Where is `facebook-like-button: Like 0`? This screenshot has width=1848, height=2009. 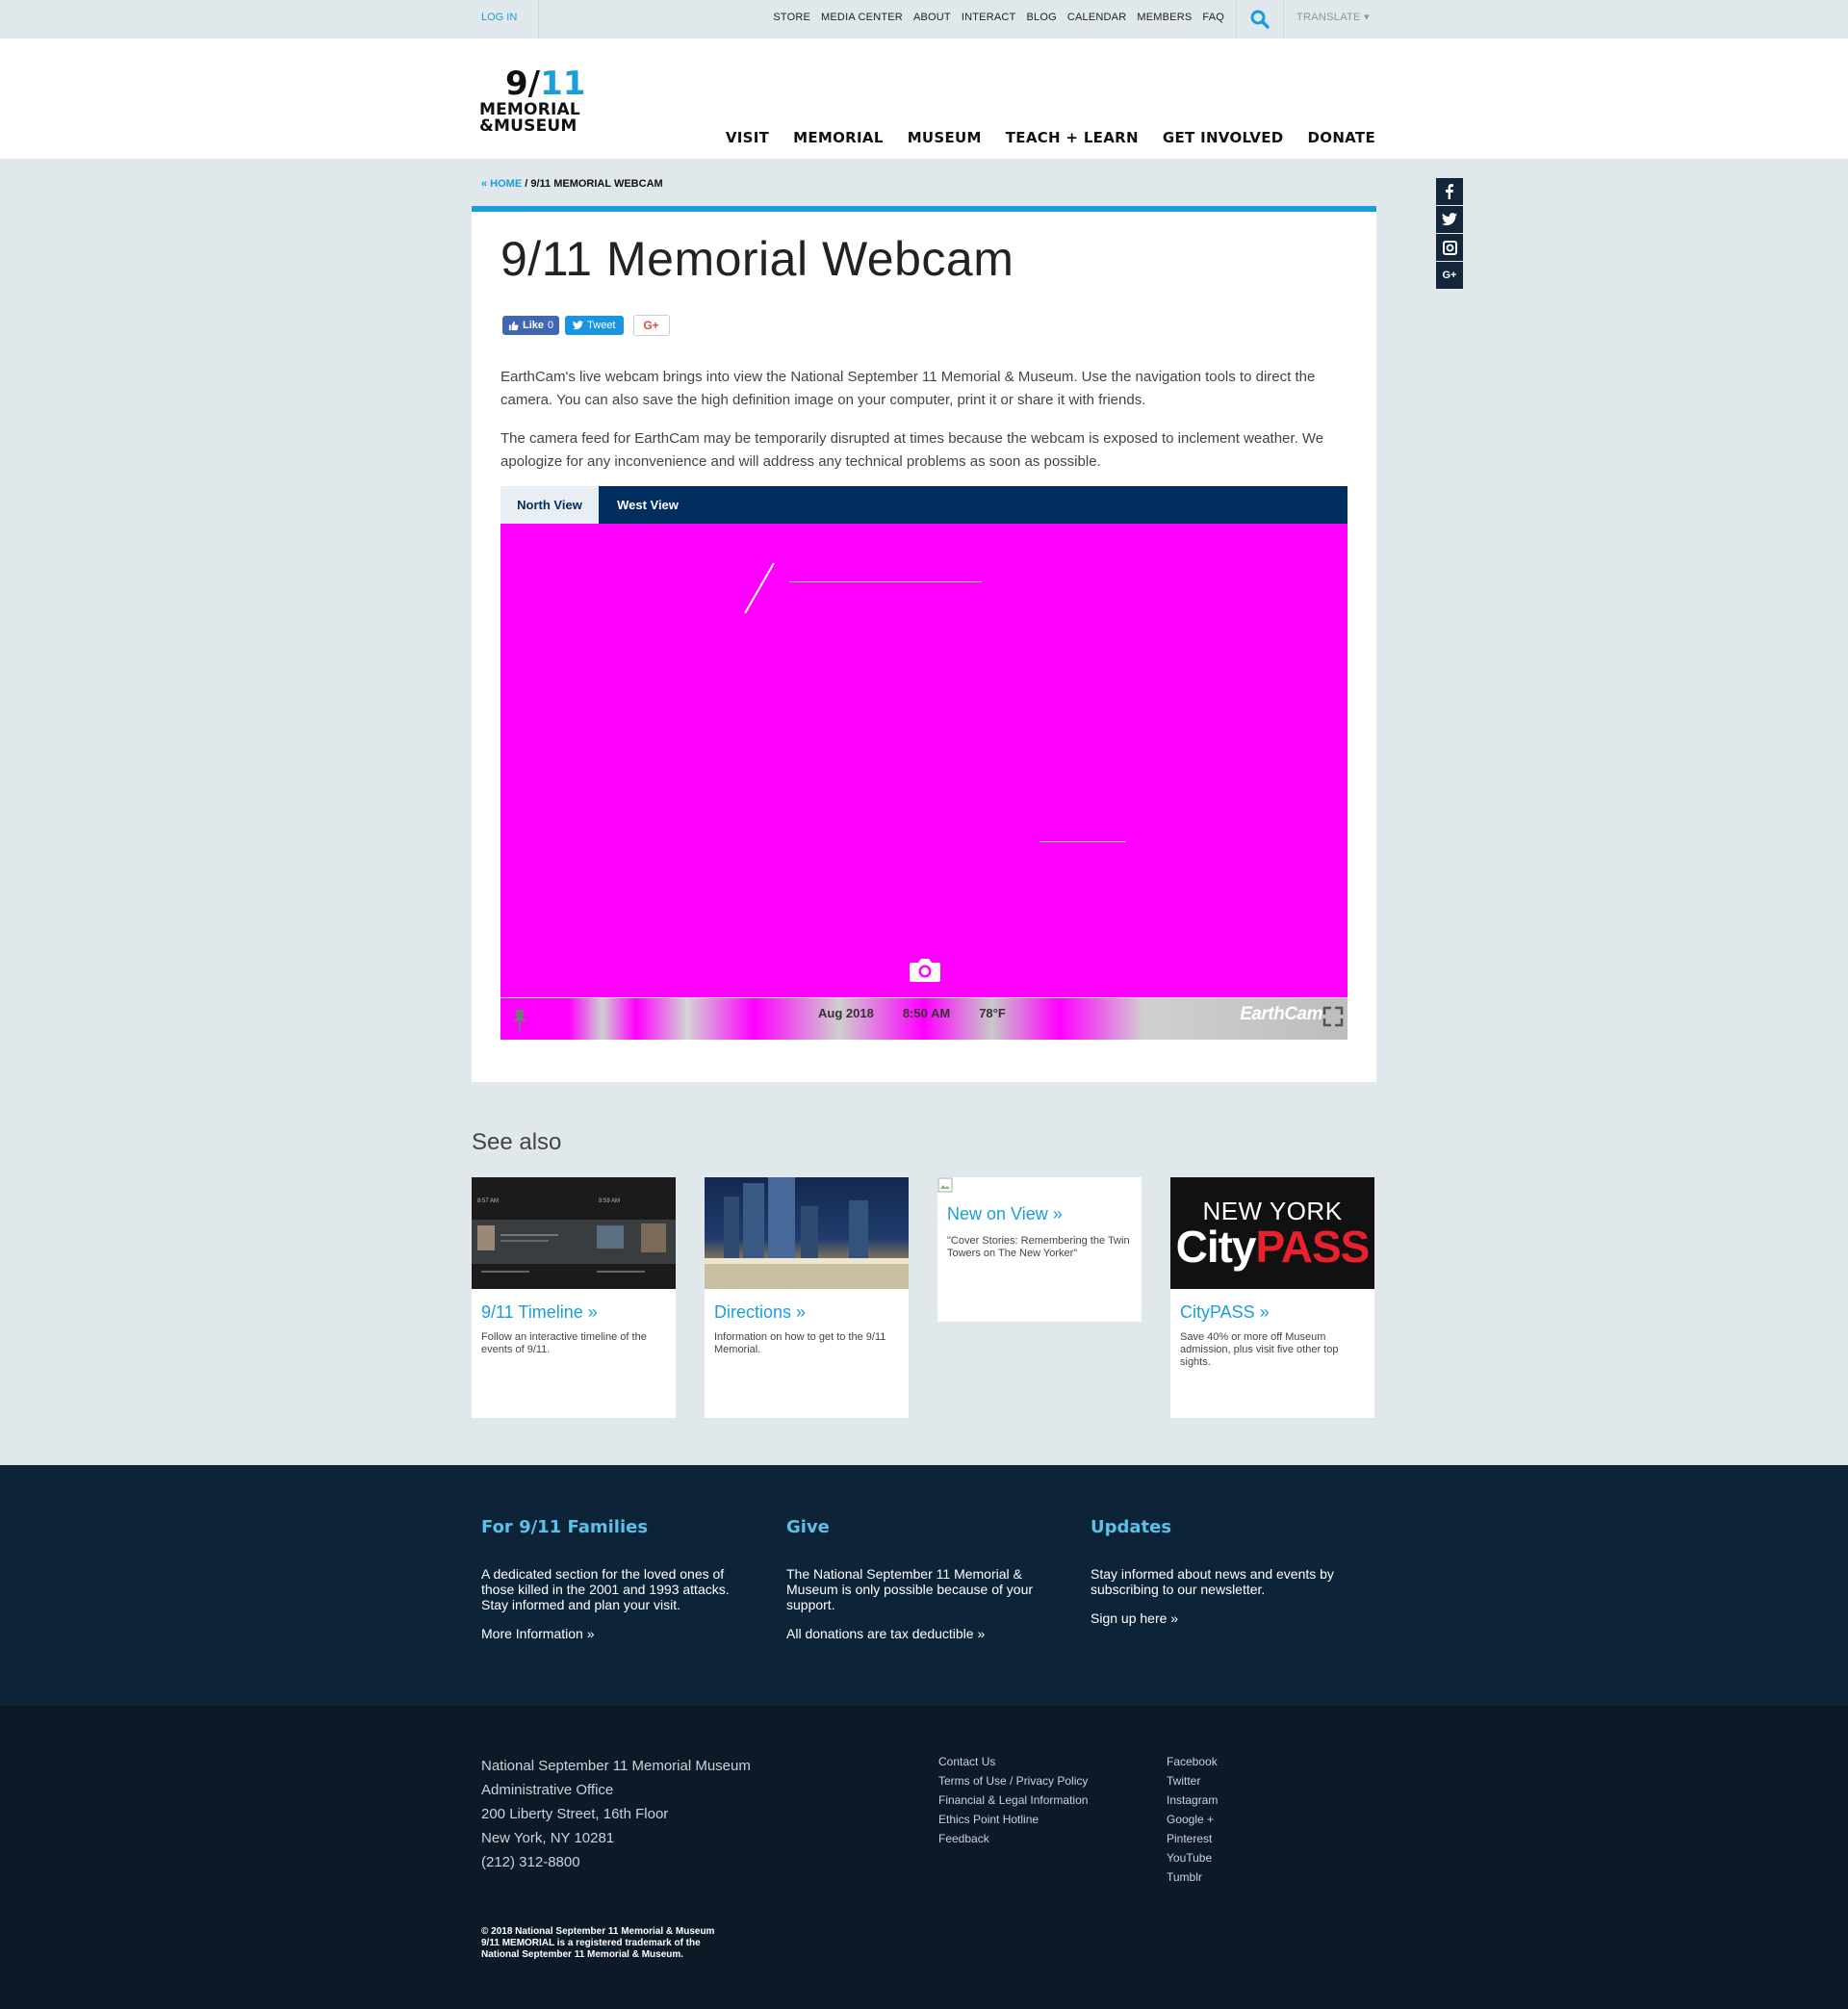 facebook-like-button: Like 0 is located at coordinates (531, 325).